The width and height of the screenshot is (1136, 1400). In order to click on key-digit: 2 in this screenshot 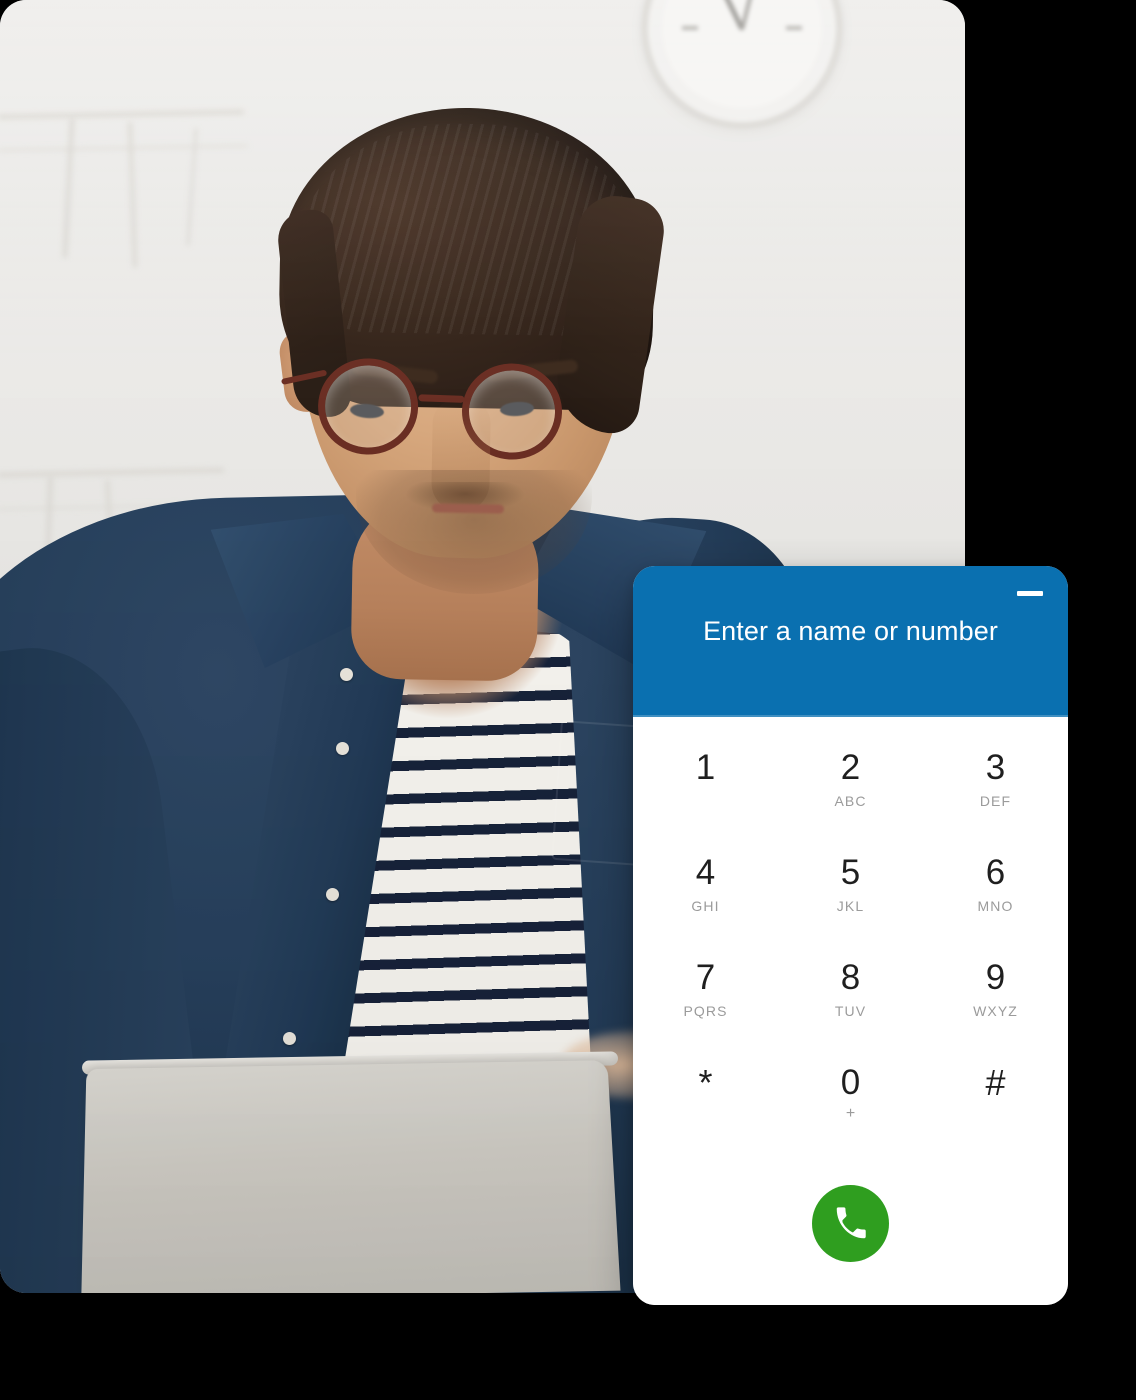, I will do `click(850, 767)`.